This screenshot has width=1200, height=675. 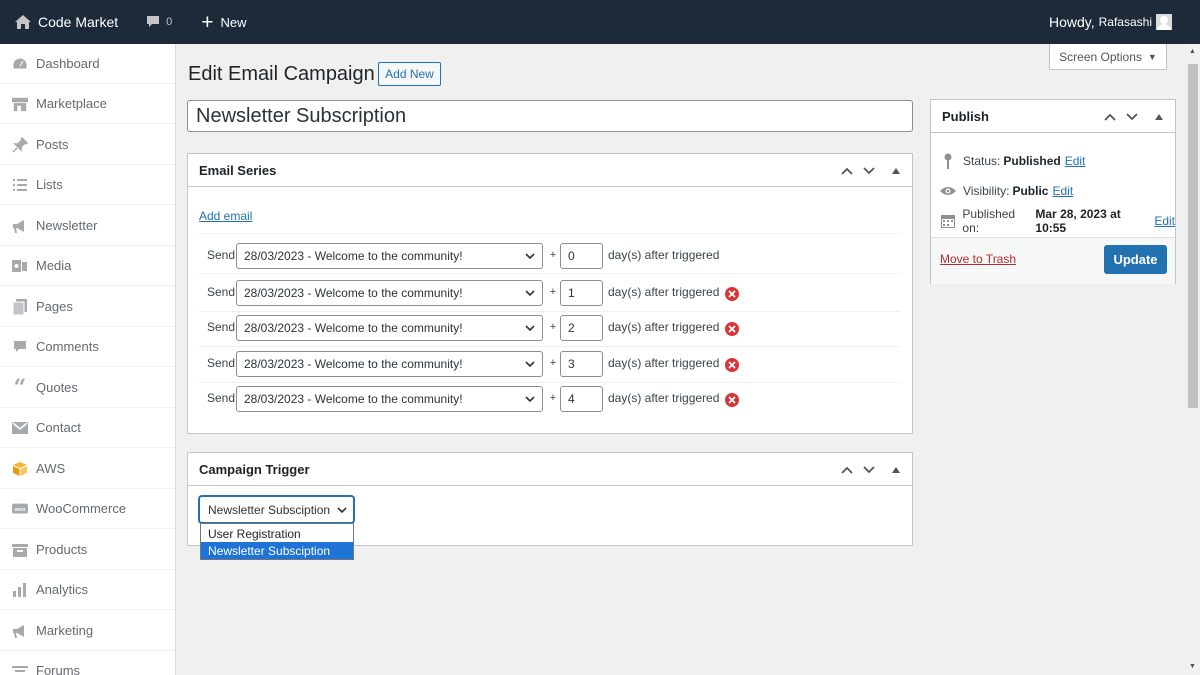 I want to click on plus-icon: +, so click(x=207, y=22).